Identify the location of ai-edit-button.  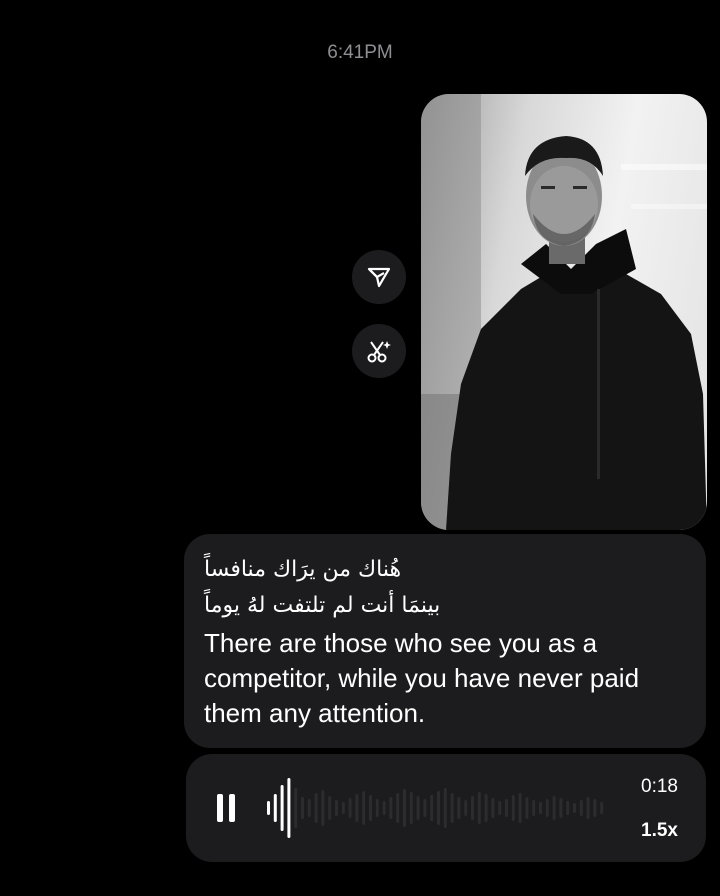
(379, 351).